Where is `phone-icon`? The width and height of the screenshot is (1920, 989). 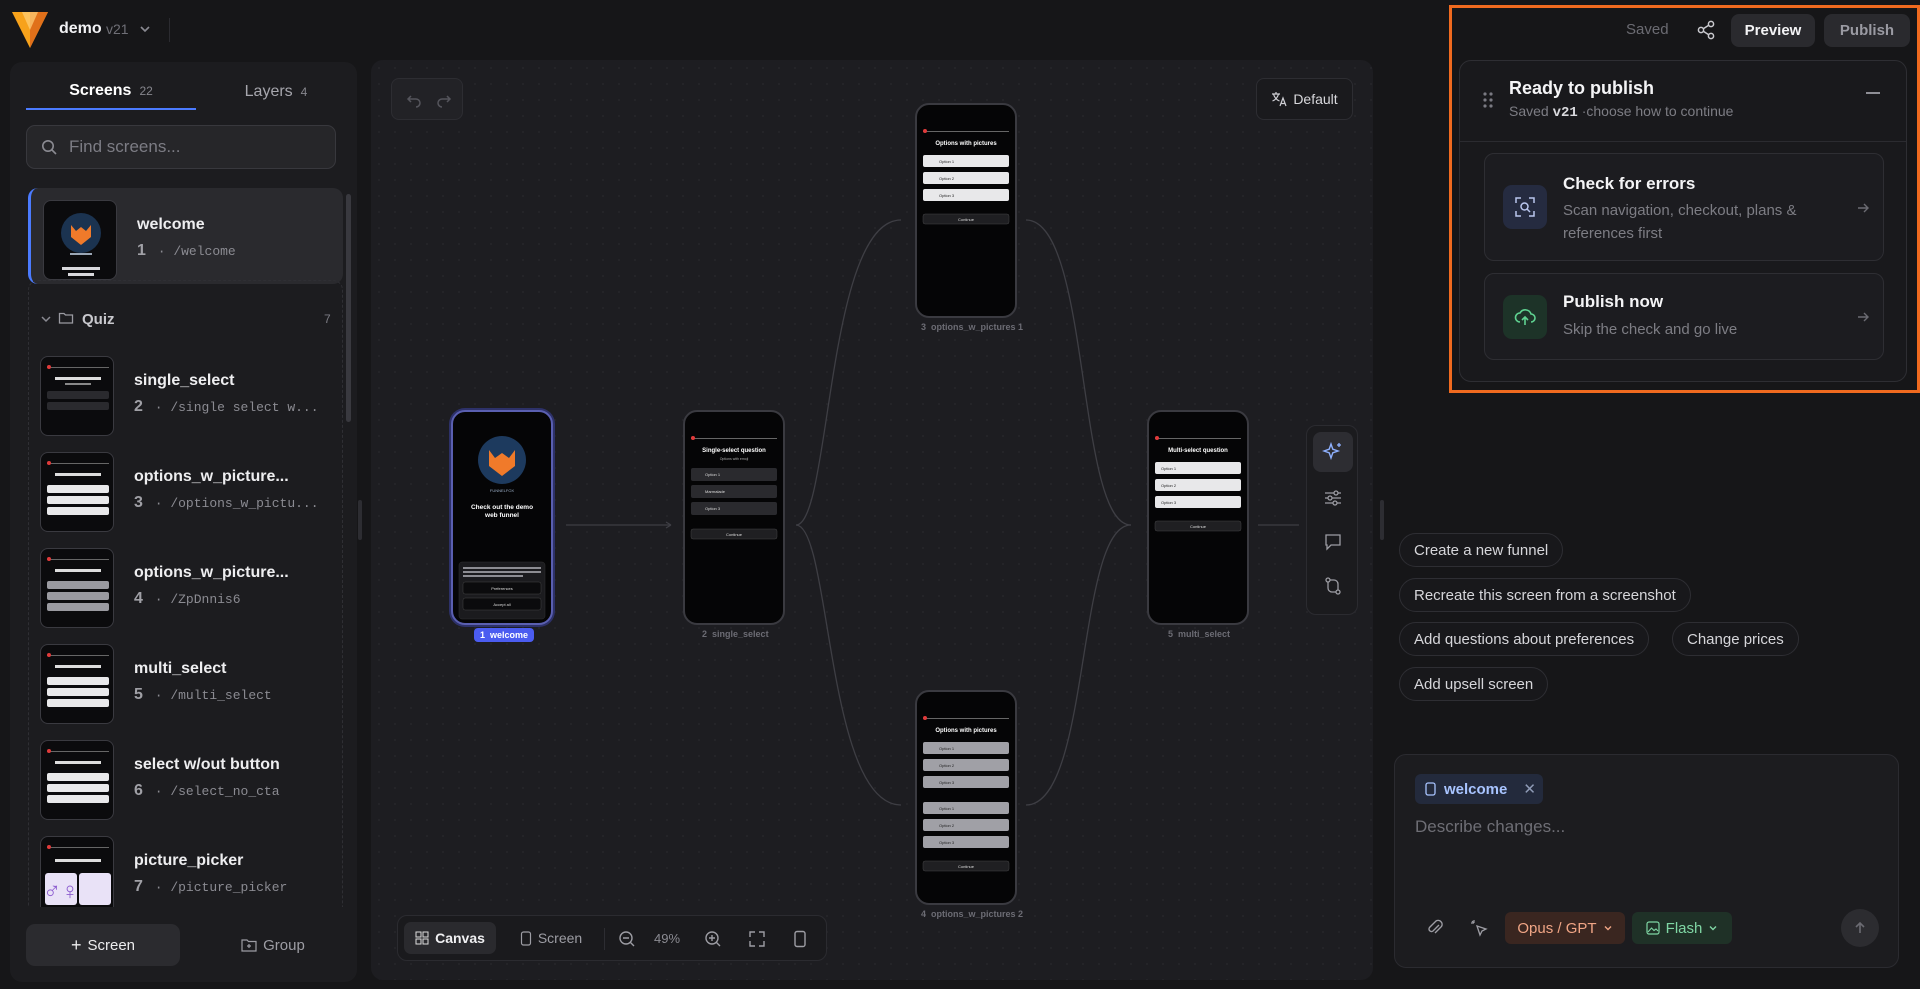 phone-icon is located at coordinates (525, 938).